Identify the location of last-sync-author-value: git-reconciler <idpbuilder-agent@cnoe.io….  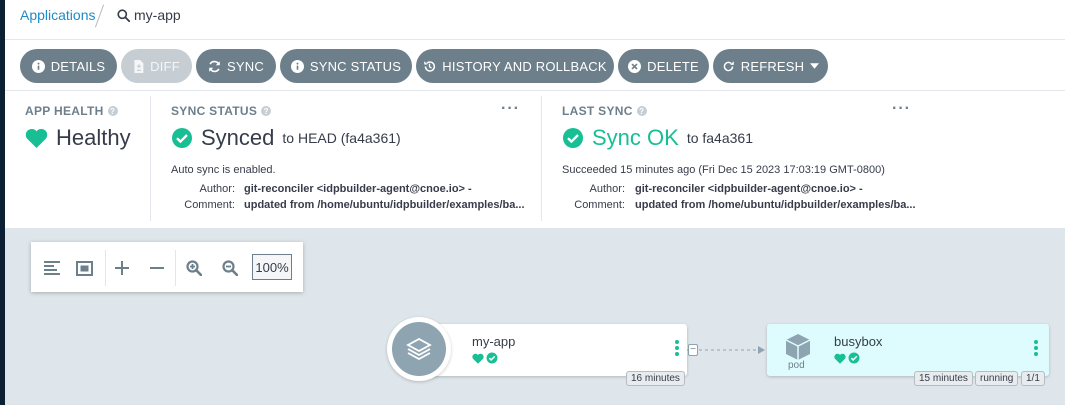
(749, 189).